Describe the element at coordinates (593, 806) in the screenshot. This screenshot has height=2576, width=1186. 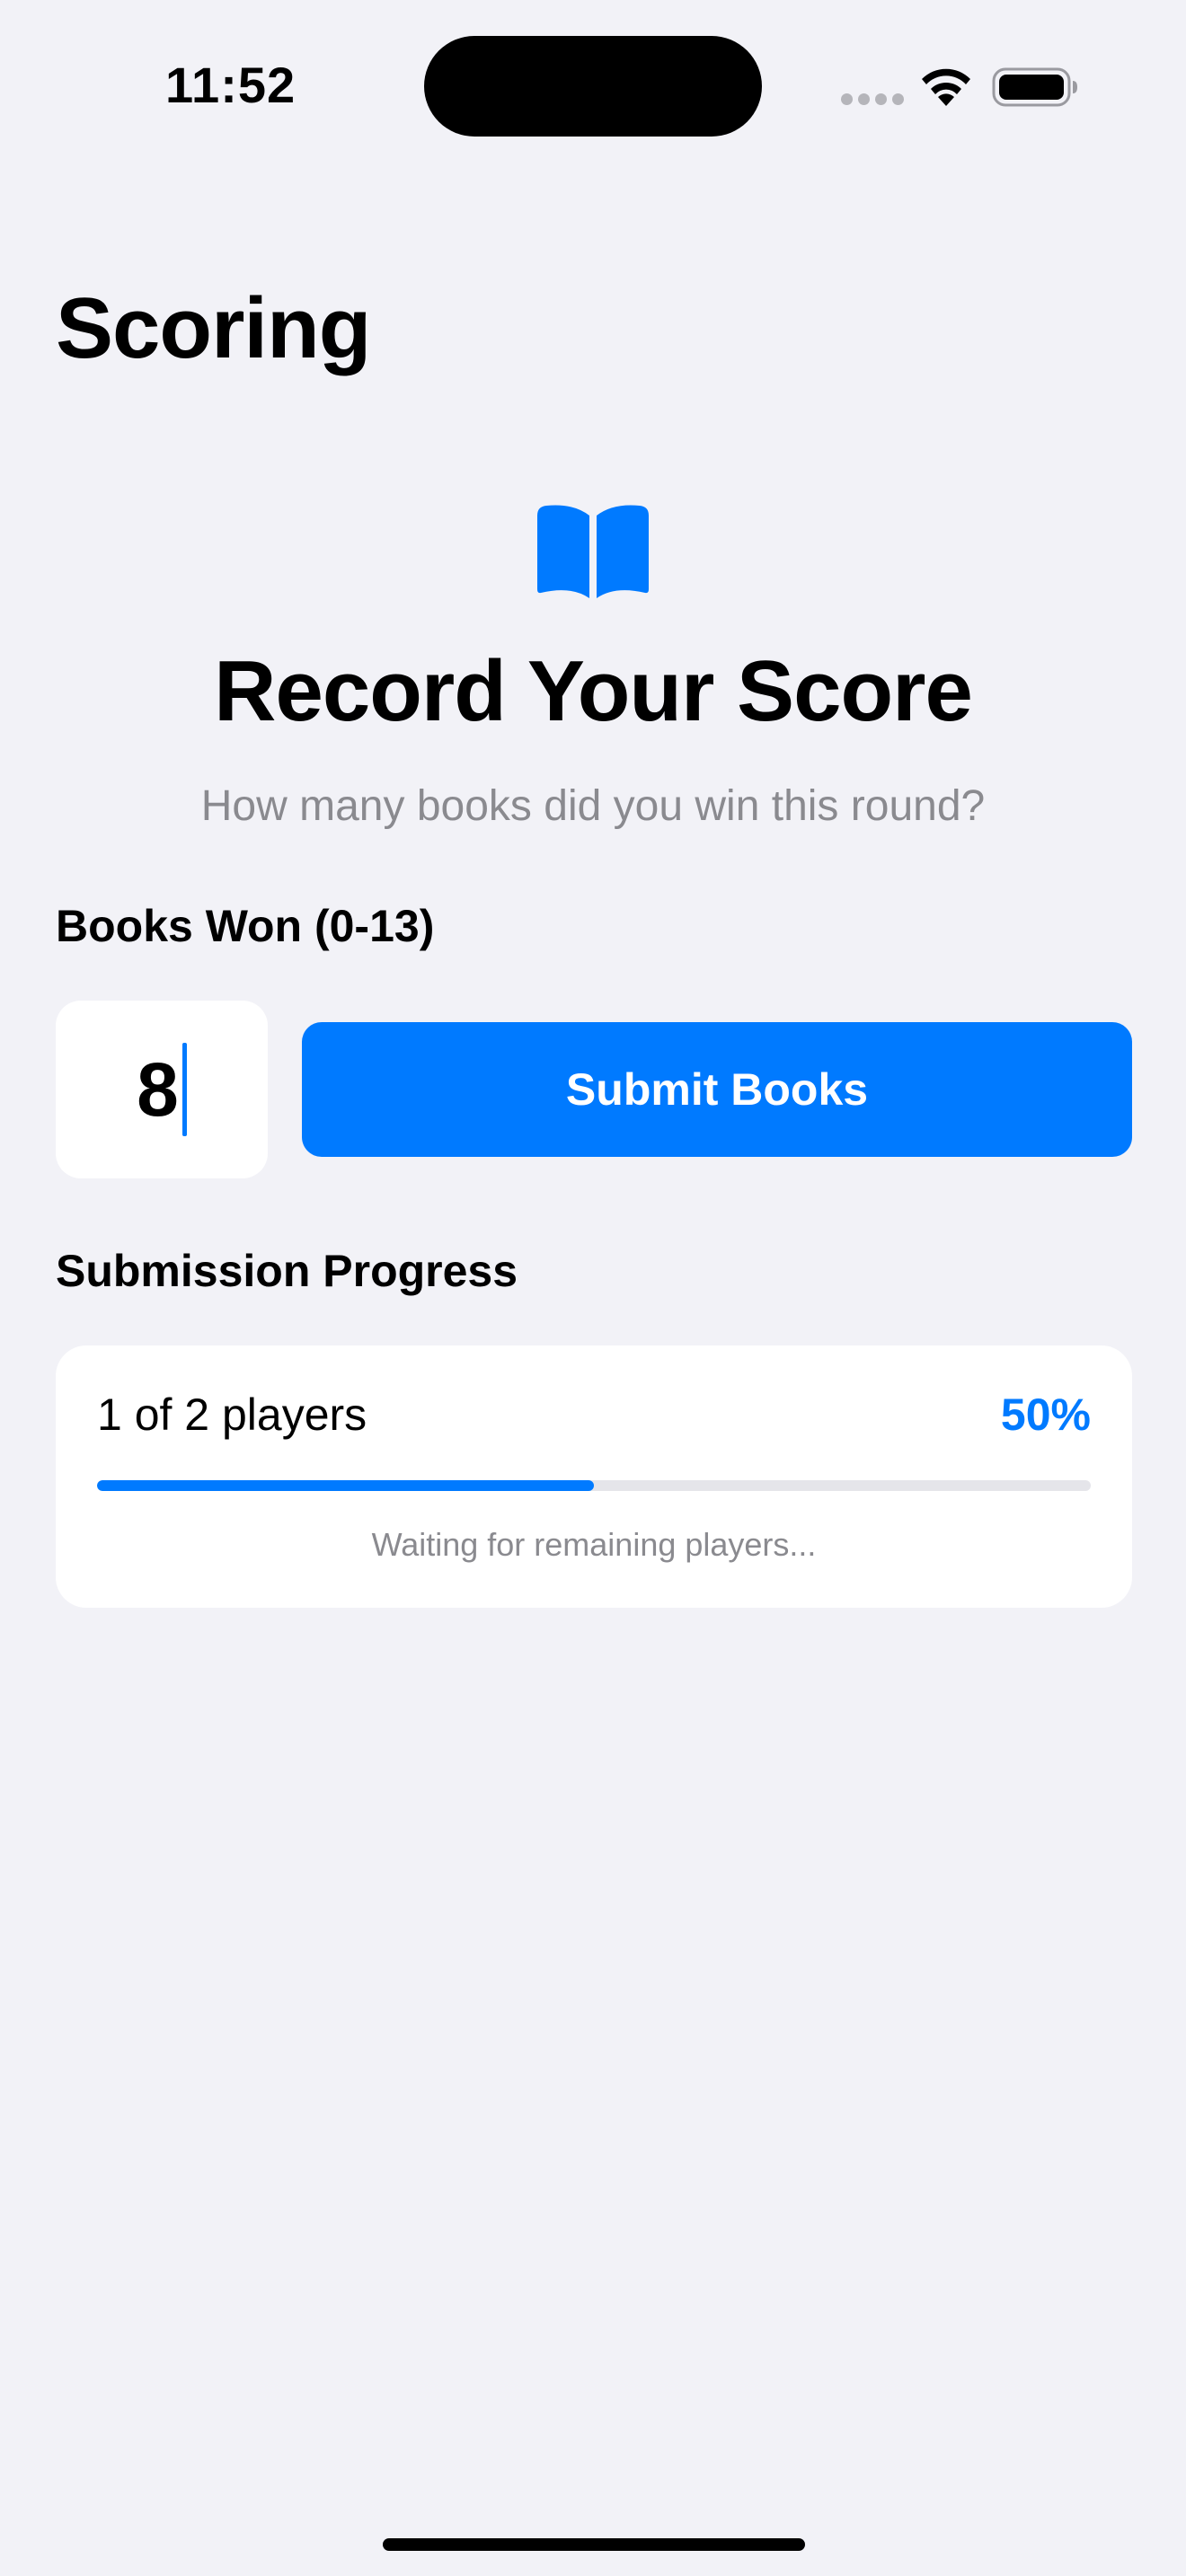
I see `hero-subtitle: How many books did you win this round?` at that location.